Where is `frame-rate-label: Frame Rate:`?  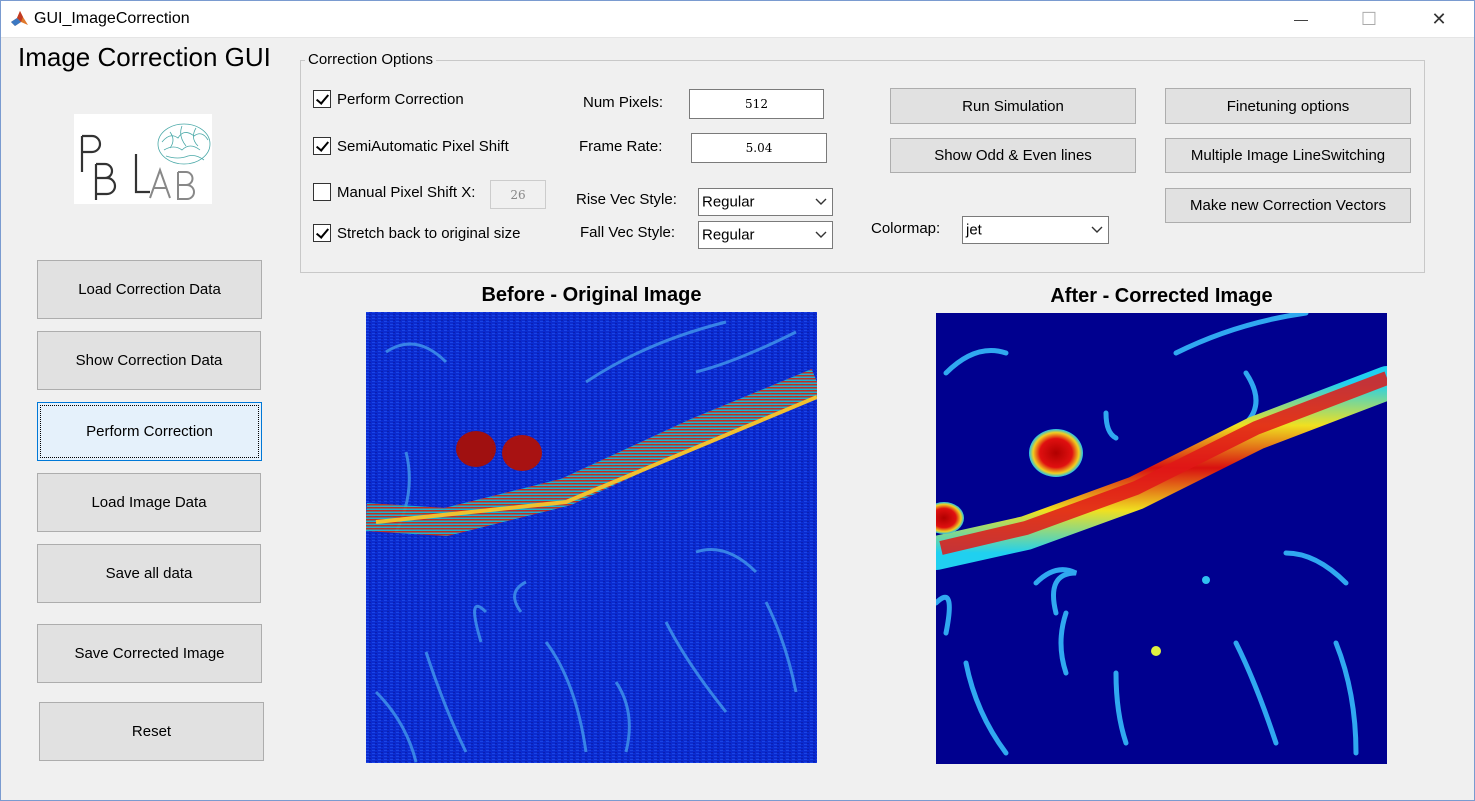
frame-rate-label: Frame Rate: is located at coordinates (621, 146).